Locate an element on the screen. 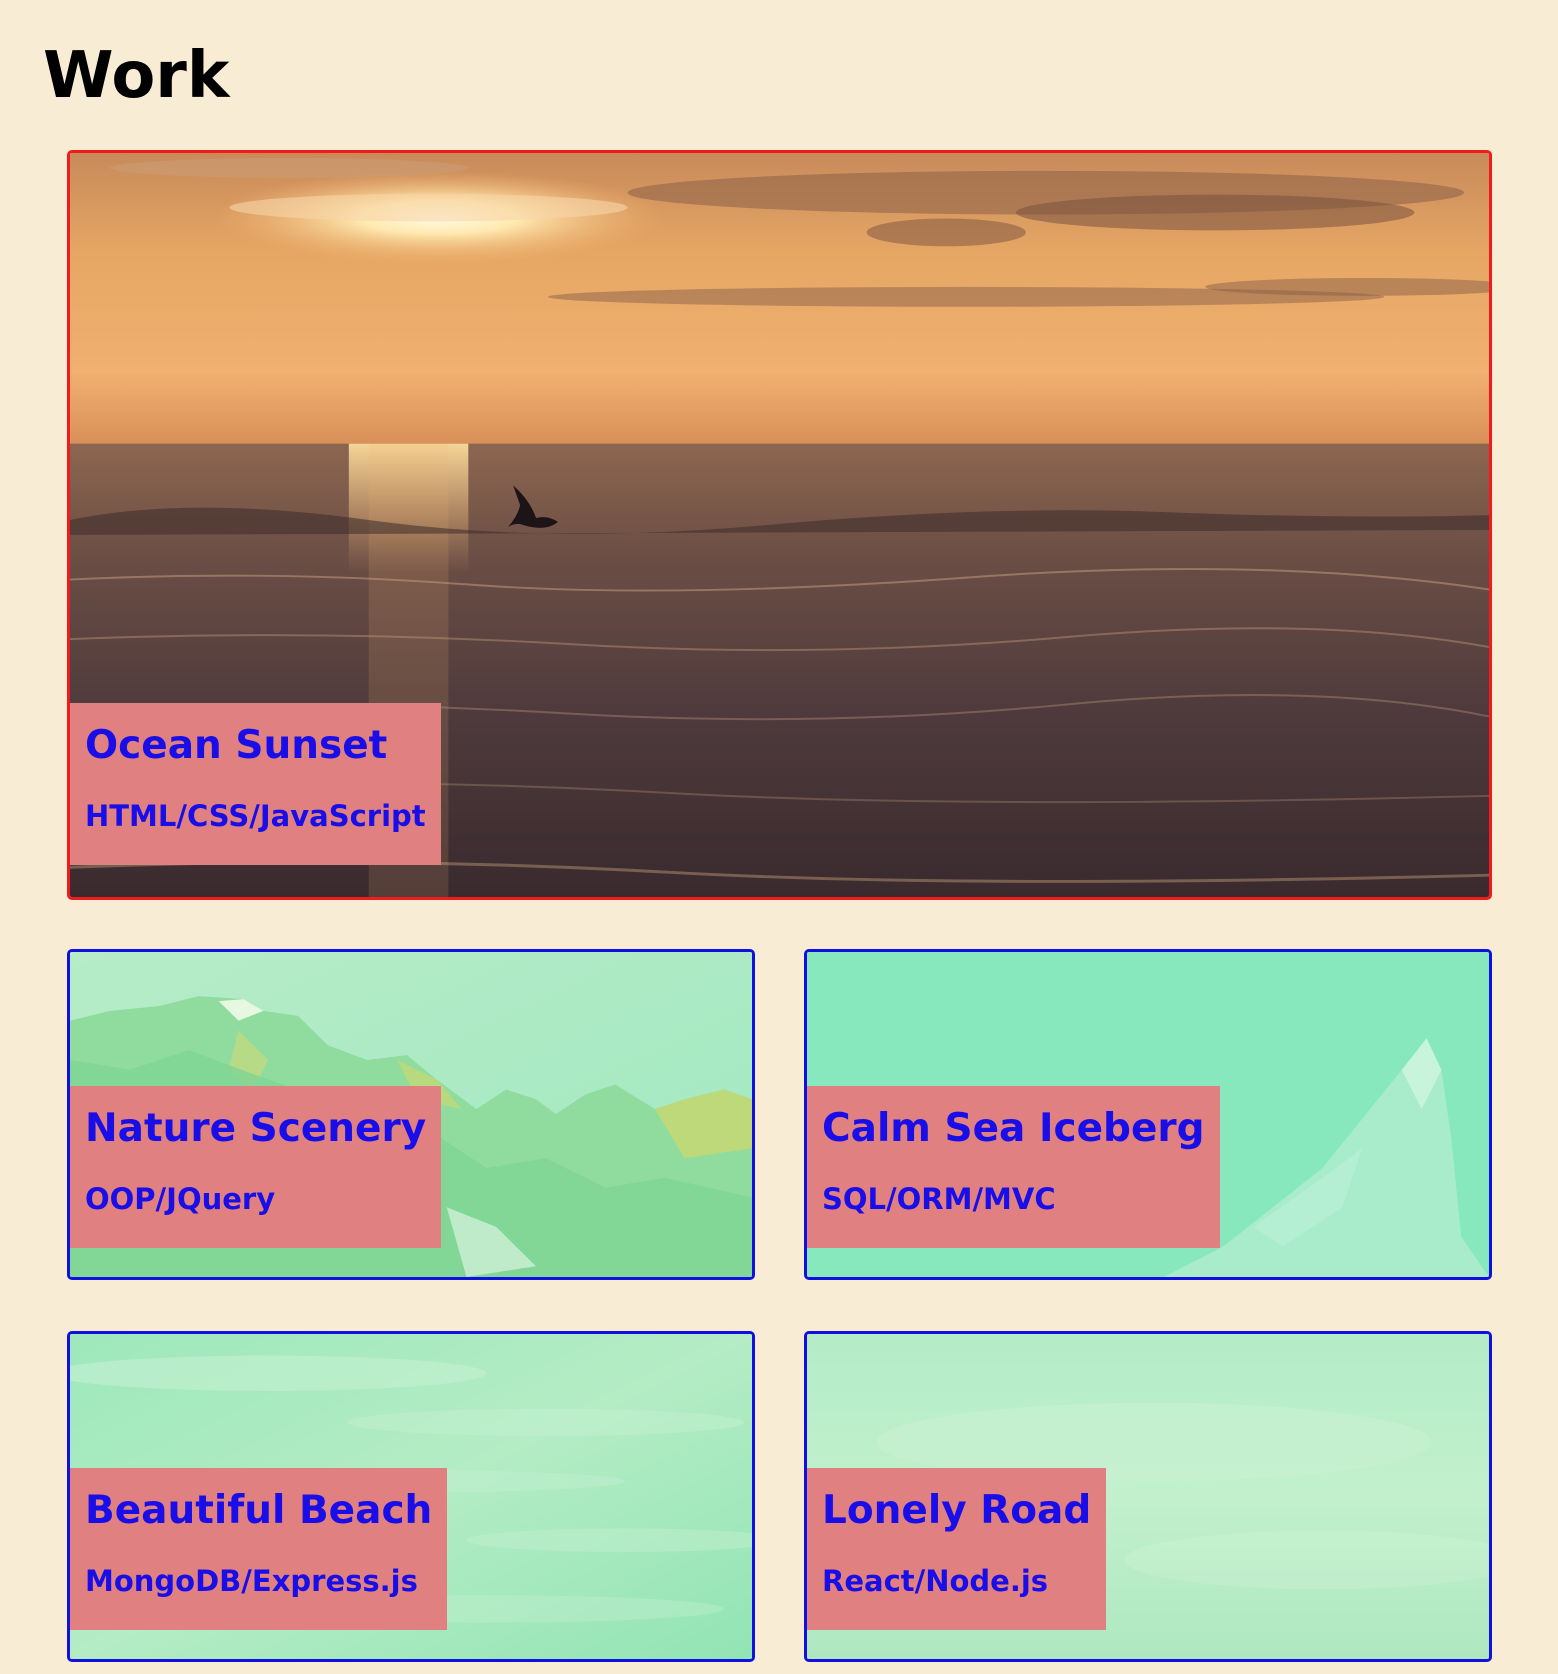  project-label: Beautiful Beach MongoDB/Express.js is located at coordinates (259, 1549).